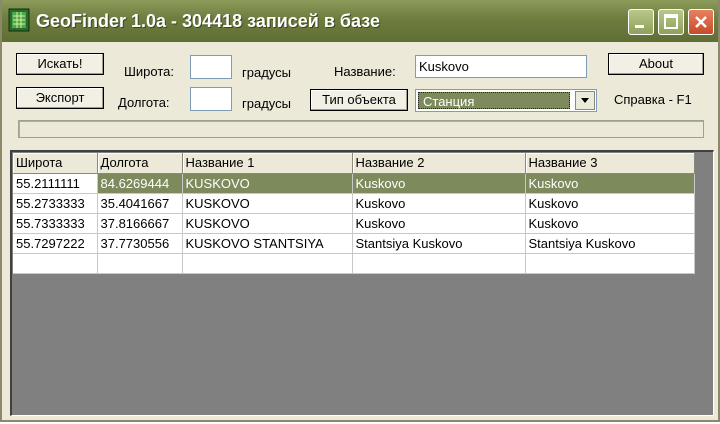 The image size is (720, 424). What do you see at coordinates (610, 163) in the screenshot?
I see `column-header-name-3: Название 3` at bounding box center [610, 163].